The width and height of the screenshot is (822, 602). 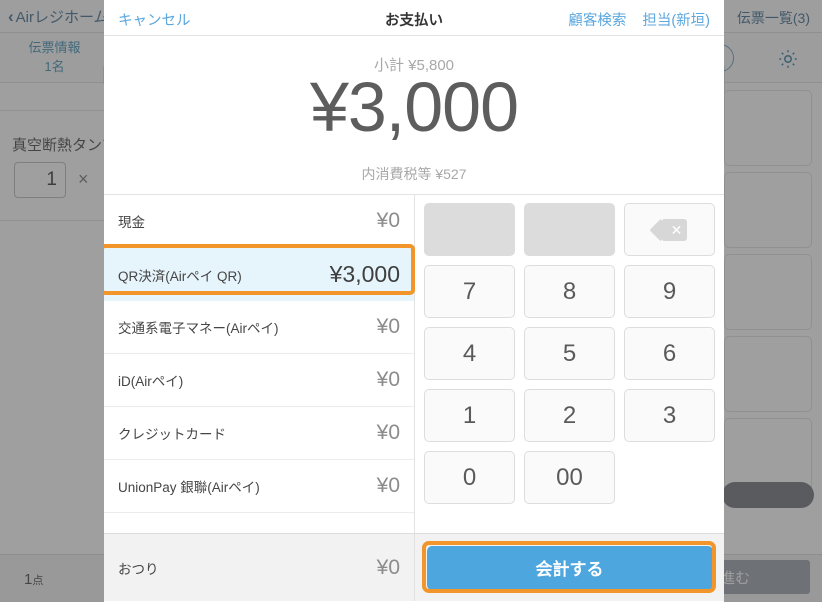 I want to click on payment-row-credit-card: クレジットカード ¥0, so click(x=259, y=433).